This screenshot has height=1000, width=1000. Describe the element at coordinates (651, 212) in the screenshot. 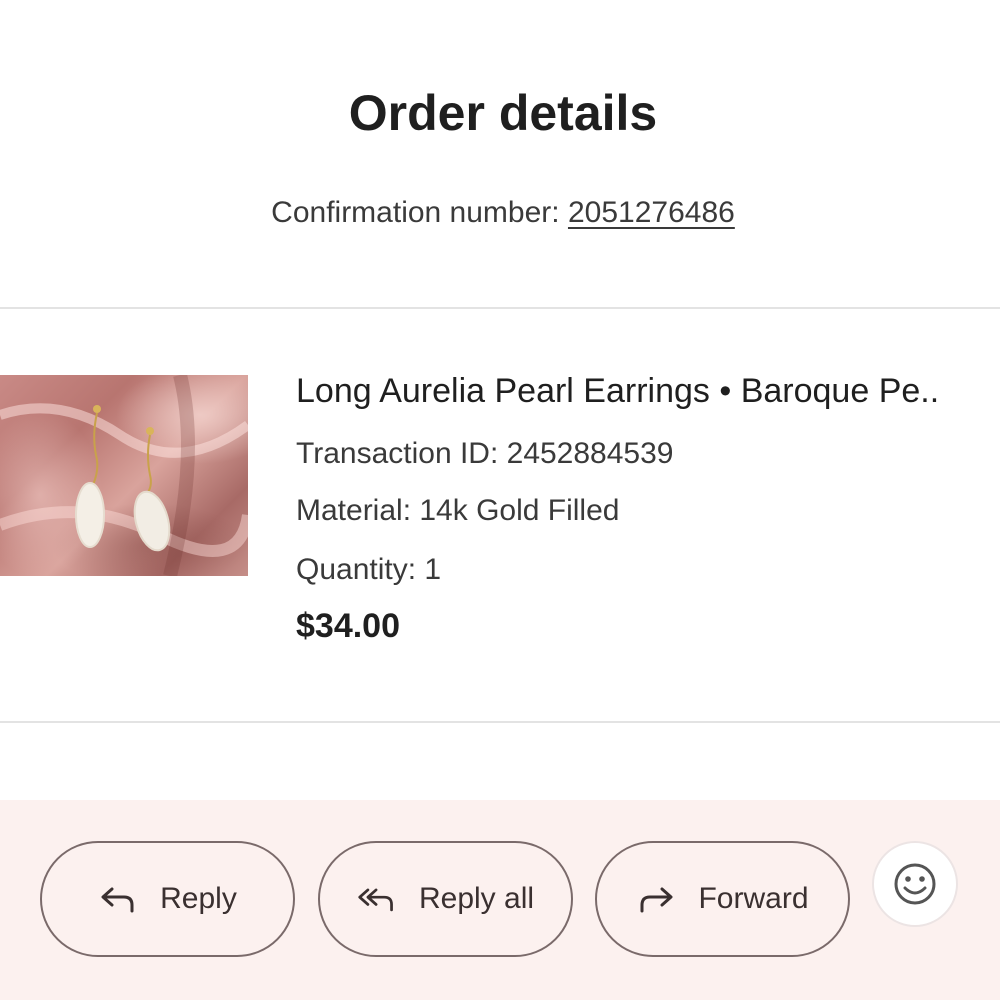

I see `confirmation-number-link: 2051276486` at that location.